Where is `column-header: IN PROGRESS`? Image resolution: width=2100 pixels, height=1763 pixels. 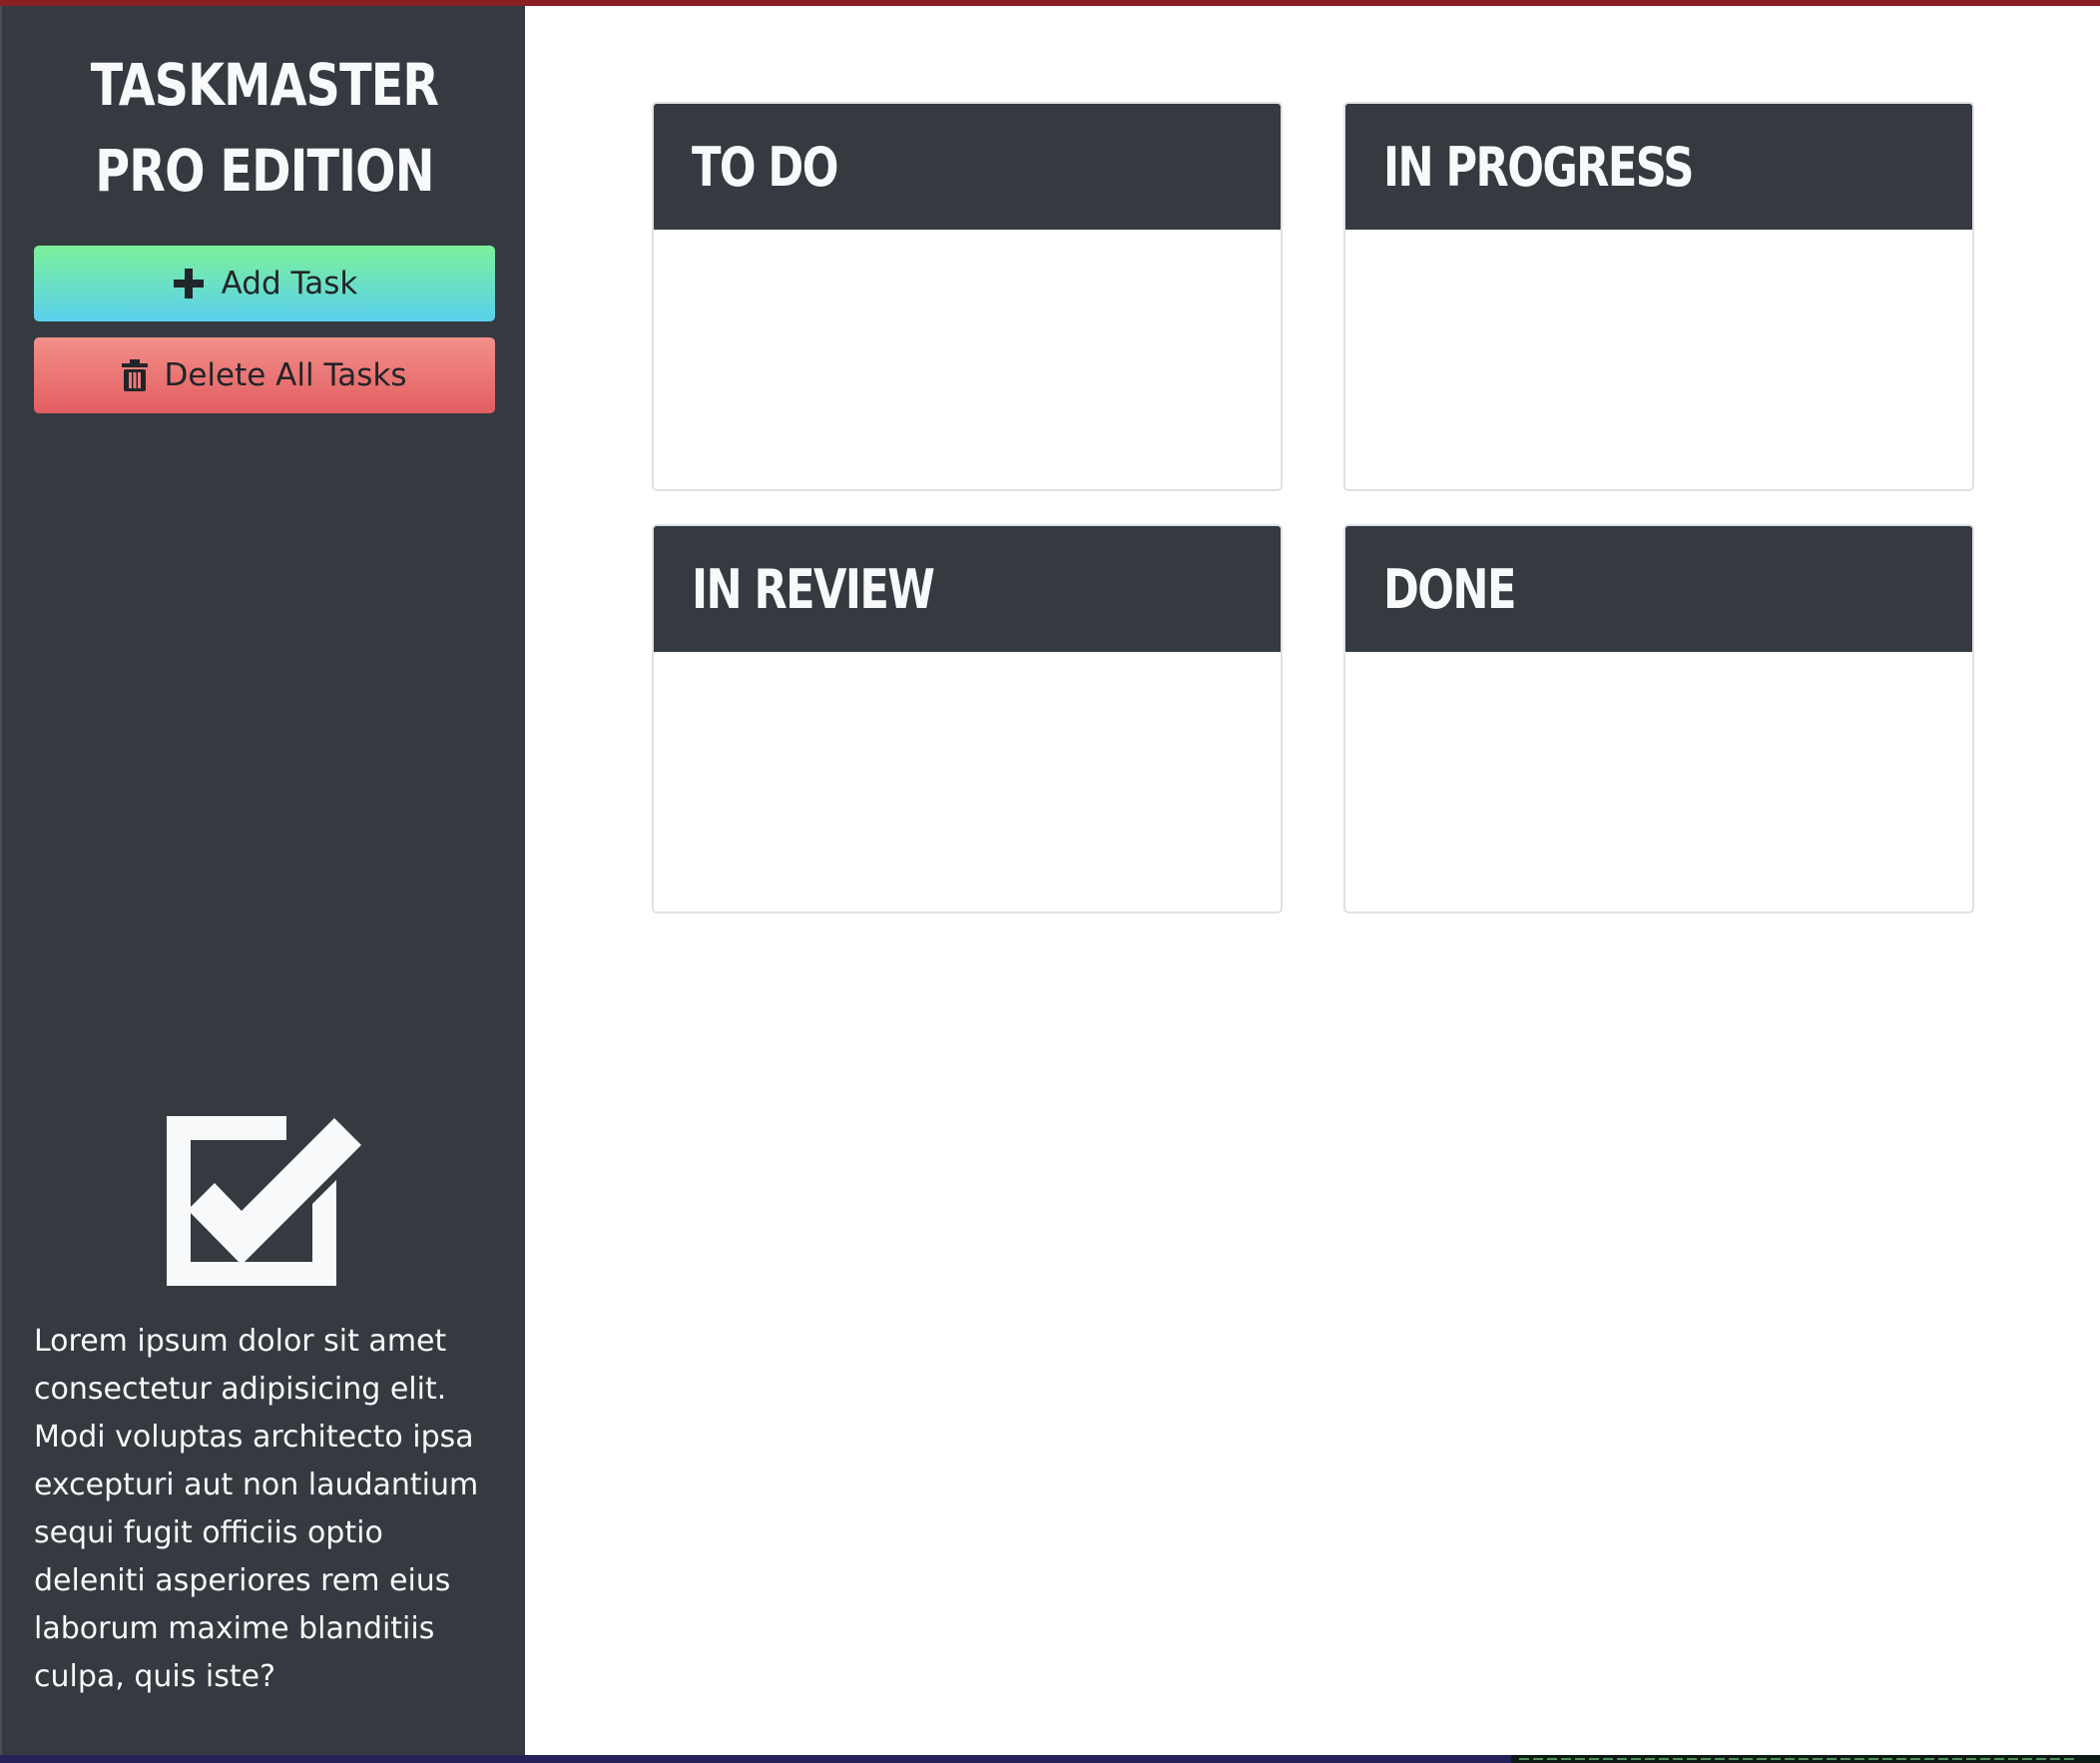
column-header: IN PROGRESS is located at coordinates (1658, 167).